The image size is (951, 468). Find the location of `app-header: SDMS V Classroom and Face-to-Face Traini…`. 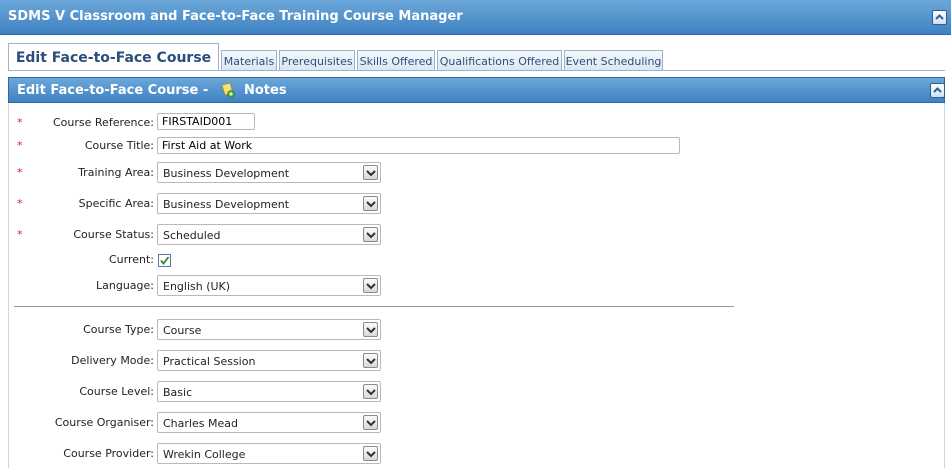

app-header: SDMS V Classroom and Face-to-Face Traini… is located at coordinates (475, 17).